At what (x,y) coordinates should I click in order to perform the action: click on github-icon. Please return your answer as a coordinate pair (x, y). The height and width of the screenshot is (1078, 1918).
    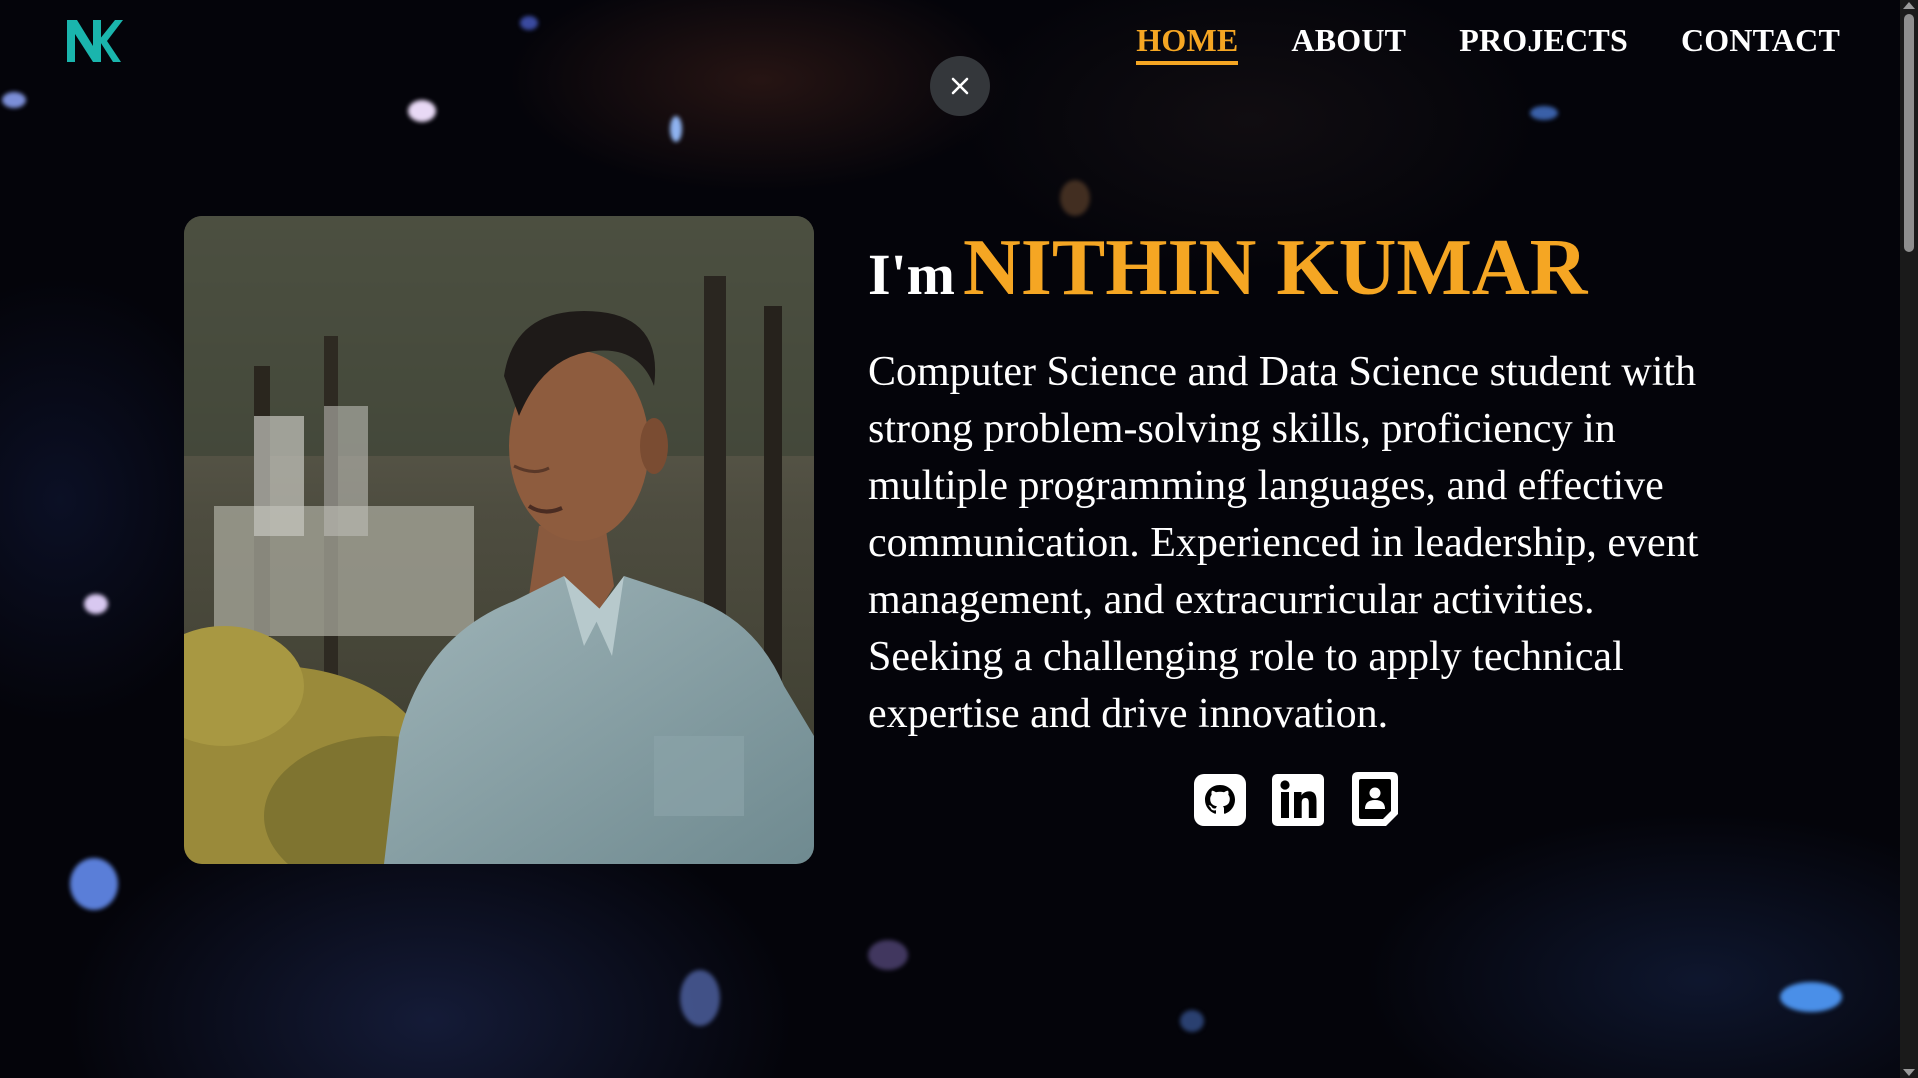
    Looking at the image, I should click on (1220, 799).